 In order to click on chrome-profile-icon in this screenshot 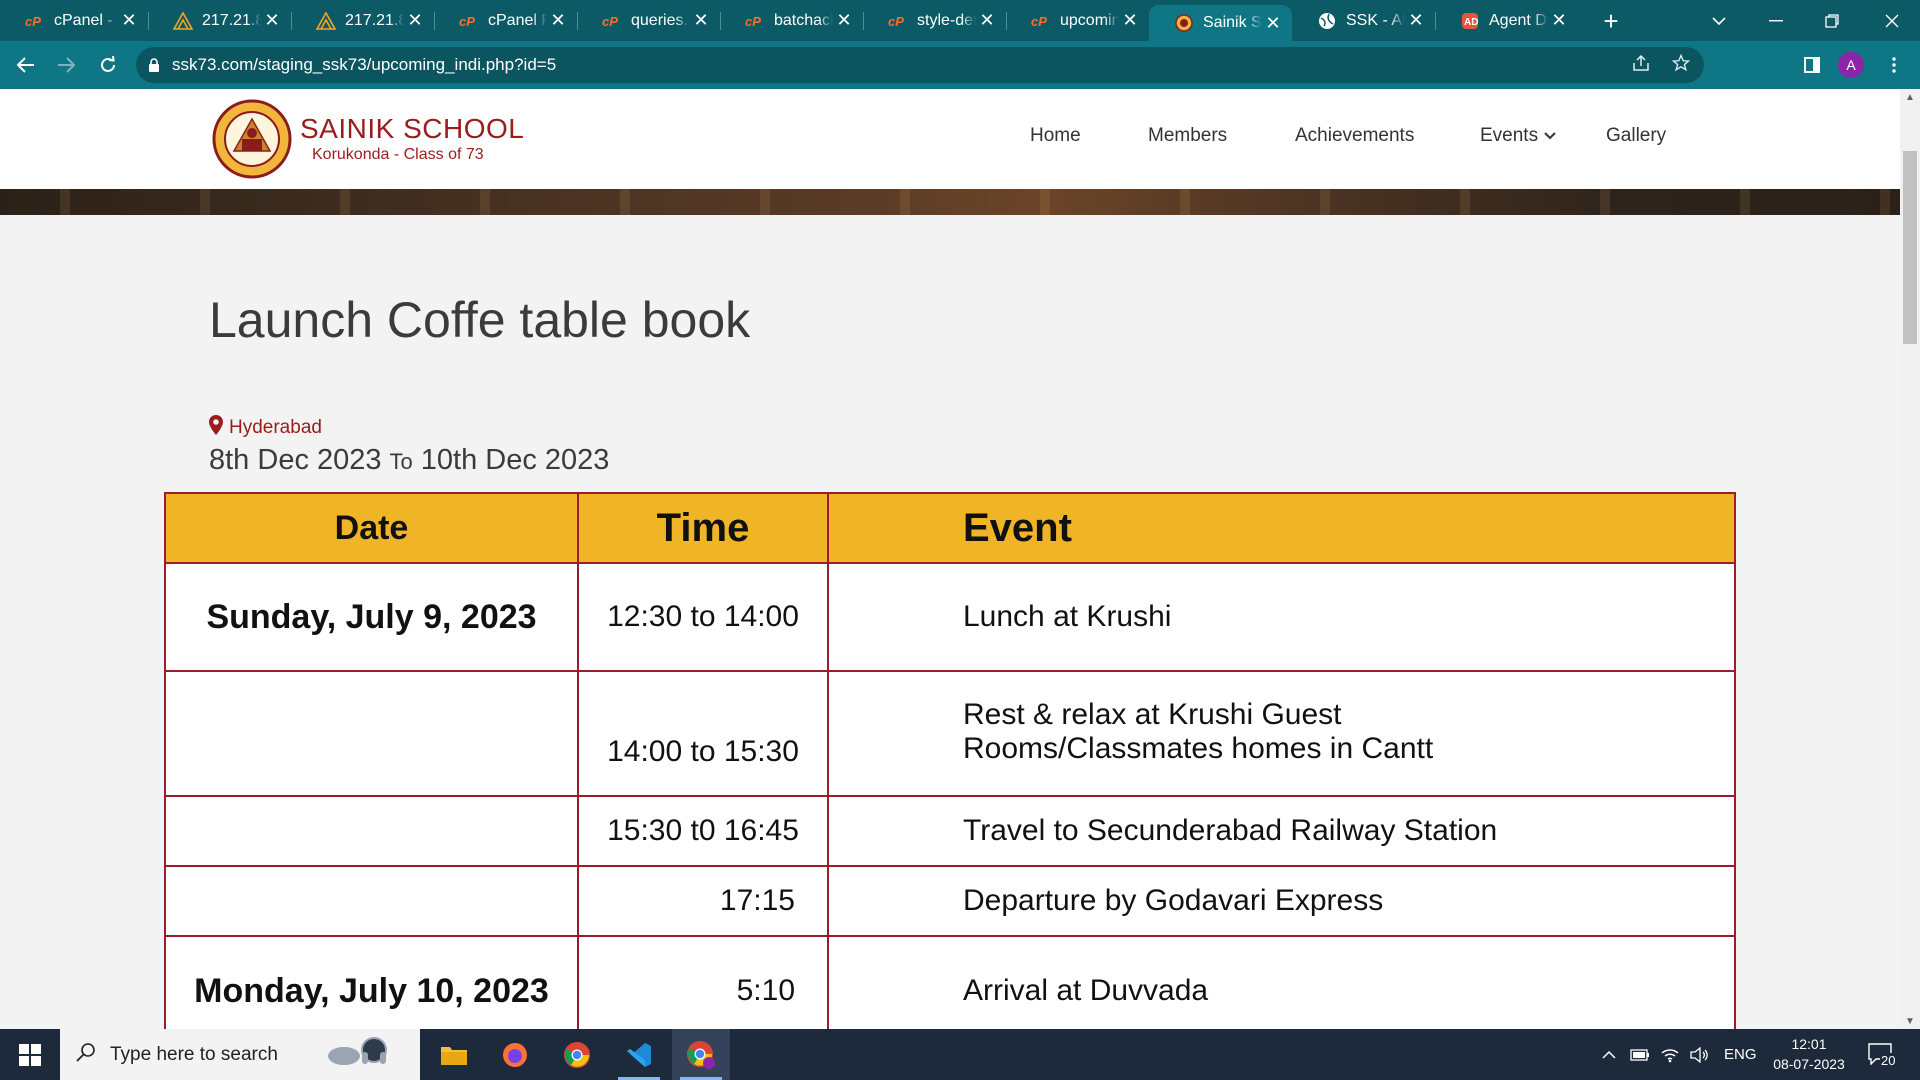, I will do `click(701, 1054)`.